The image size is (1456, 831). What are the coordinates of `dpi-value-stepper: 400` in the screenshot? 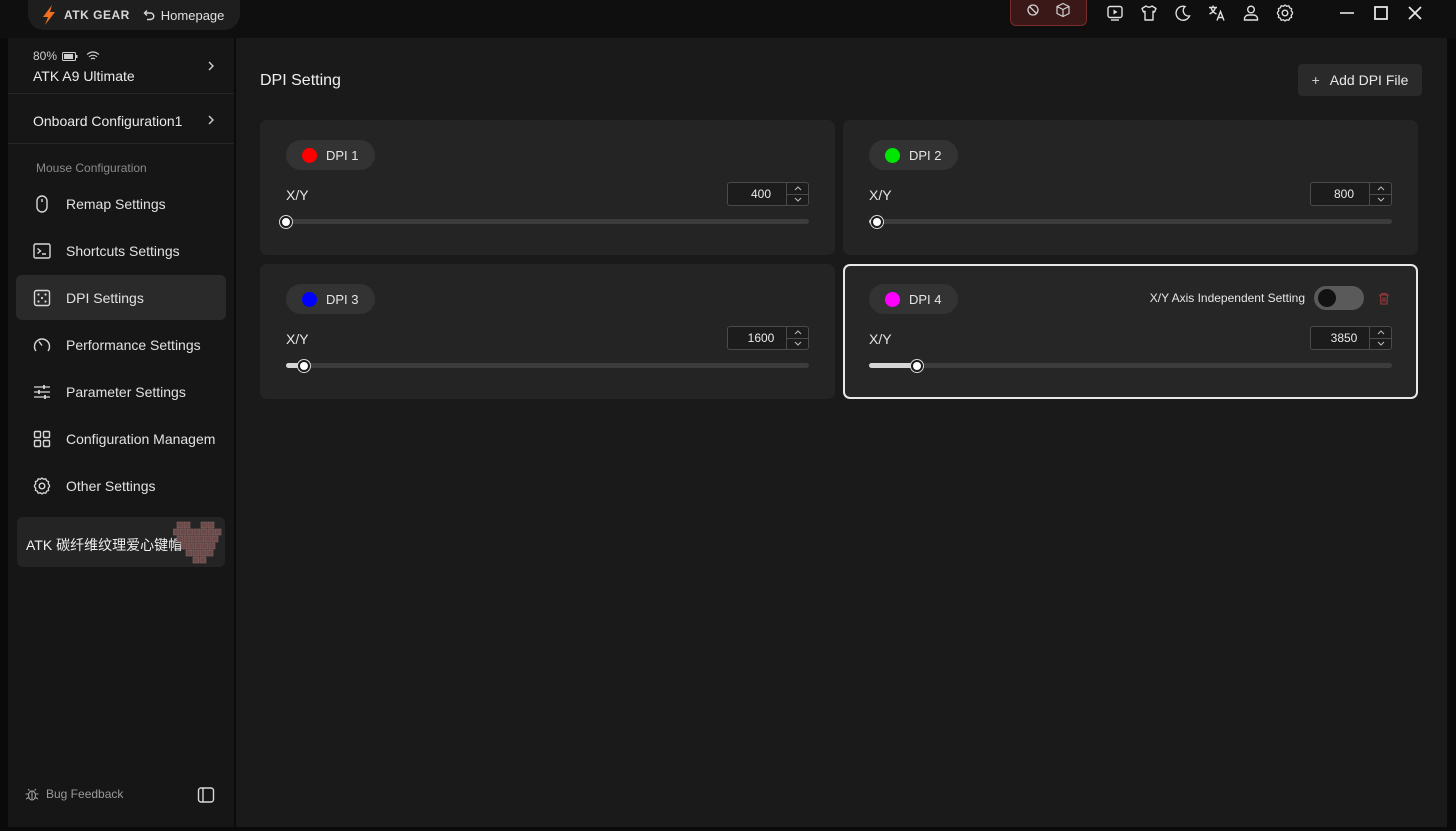 It's located at (768, 194).